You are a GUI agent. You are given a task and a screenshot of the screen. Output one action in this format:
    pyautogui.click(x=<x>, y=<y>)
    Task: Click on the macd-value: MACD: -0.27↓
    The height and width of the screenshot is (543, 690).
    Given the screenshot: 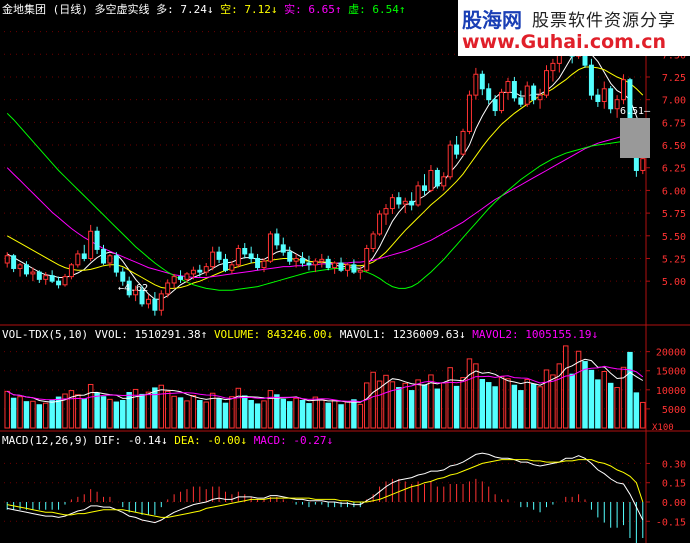 What is the action you would take?
    pyautogui.click(x=293, y=440)
    